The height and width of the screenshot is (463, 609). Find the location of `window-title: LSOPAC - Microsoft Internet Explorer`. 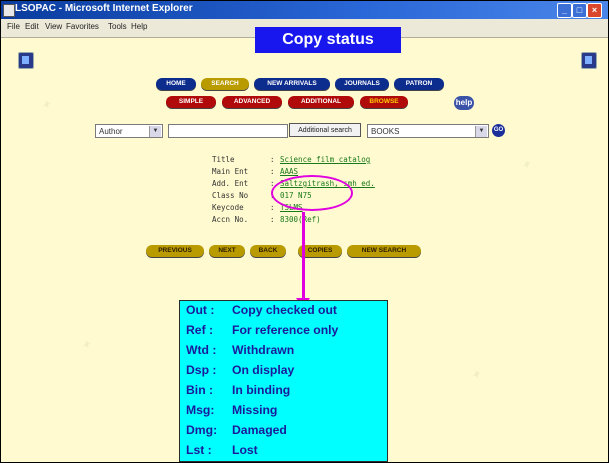

window-title: LSOPAC - Microsoft Internet Explorer is located at coordinates (104, 8).